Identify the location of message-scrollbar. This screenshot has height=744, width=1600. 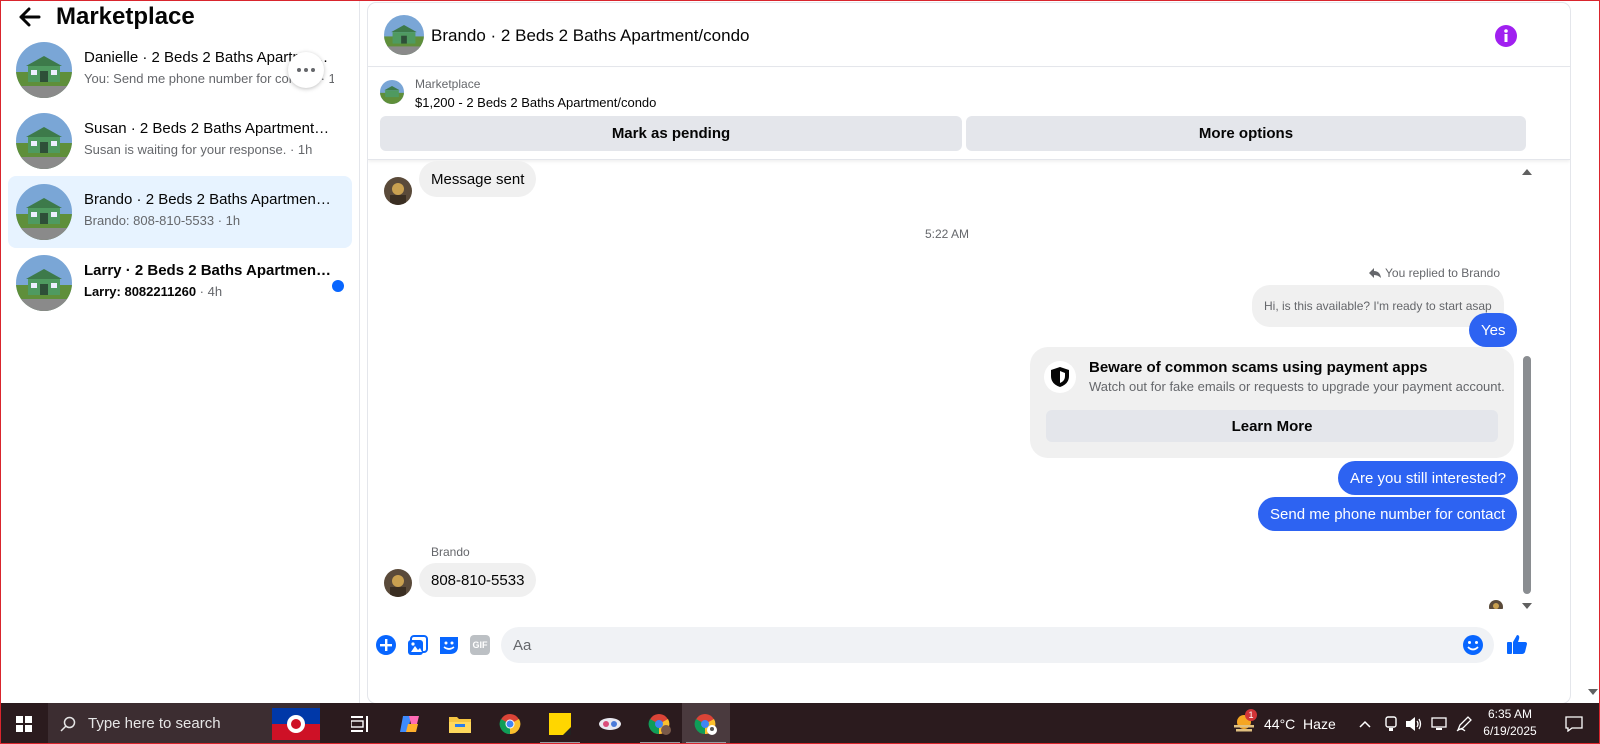
(1527, 387).